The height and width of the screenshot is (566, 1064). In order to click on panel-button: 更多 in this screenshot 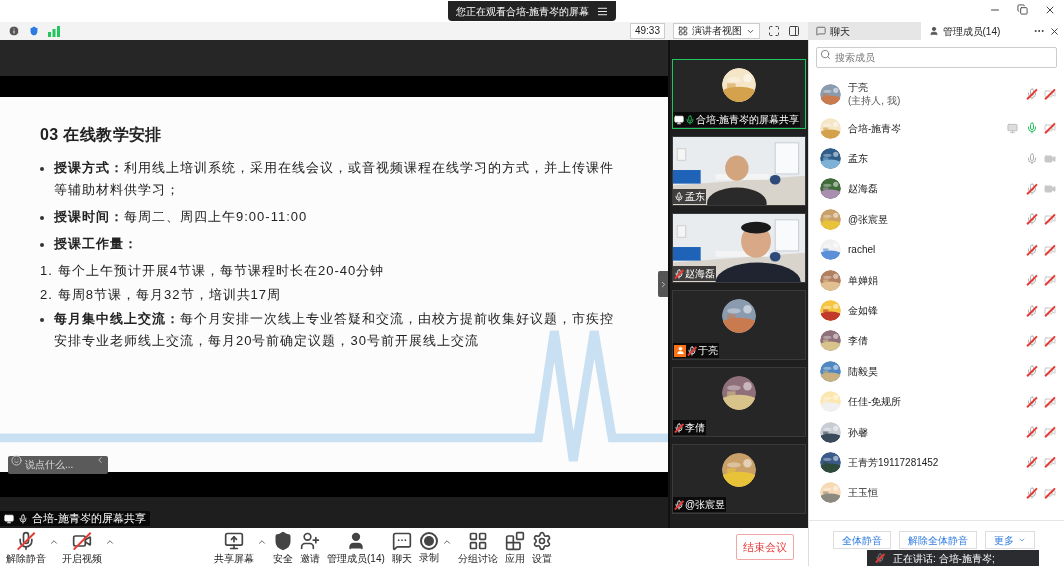, I will do `click(1010, 540)`.